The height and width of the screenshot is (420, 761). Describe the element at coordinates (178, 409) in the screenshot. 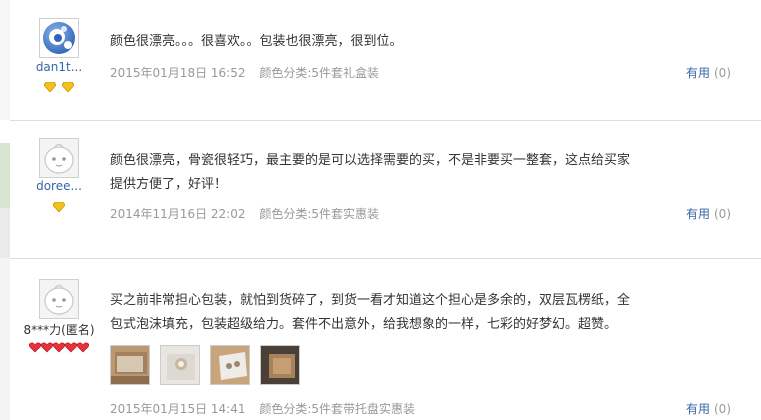

I see `review-date: 2015年01月15日 14:41` at that location.